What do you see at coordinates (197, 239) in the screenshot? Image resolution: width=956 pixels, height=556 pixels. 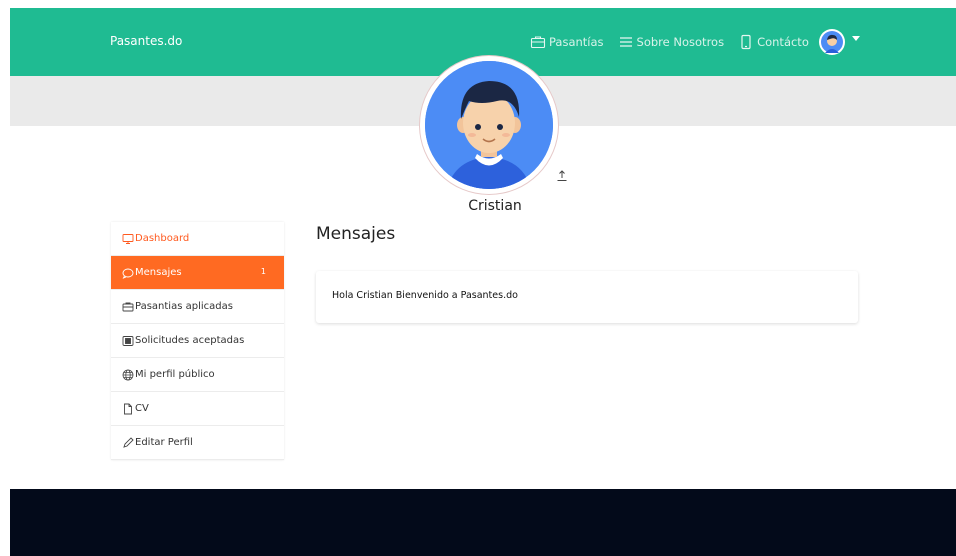 I see `sidebar-item-dashboard: Dashboard` at bounding box center [197, 239].